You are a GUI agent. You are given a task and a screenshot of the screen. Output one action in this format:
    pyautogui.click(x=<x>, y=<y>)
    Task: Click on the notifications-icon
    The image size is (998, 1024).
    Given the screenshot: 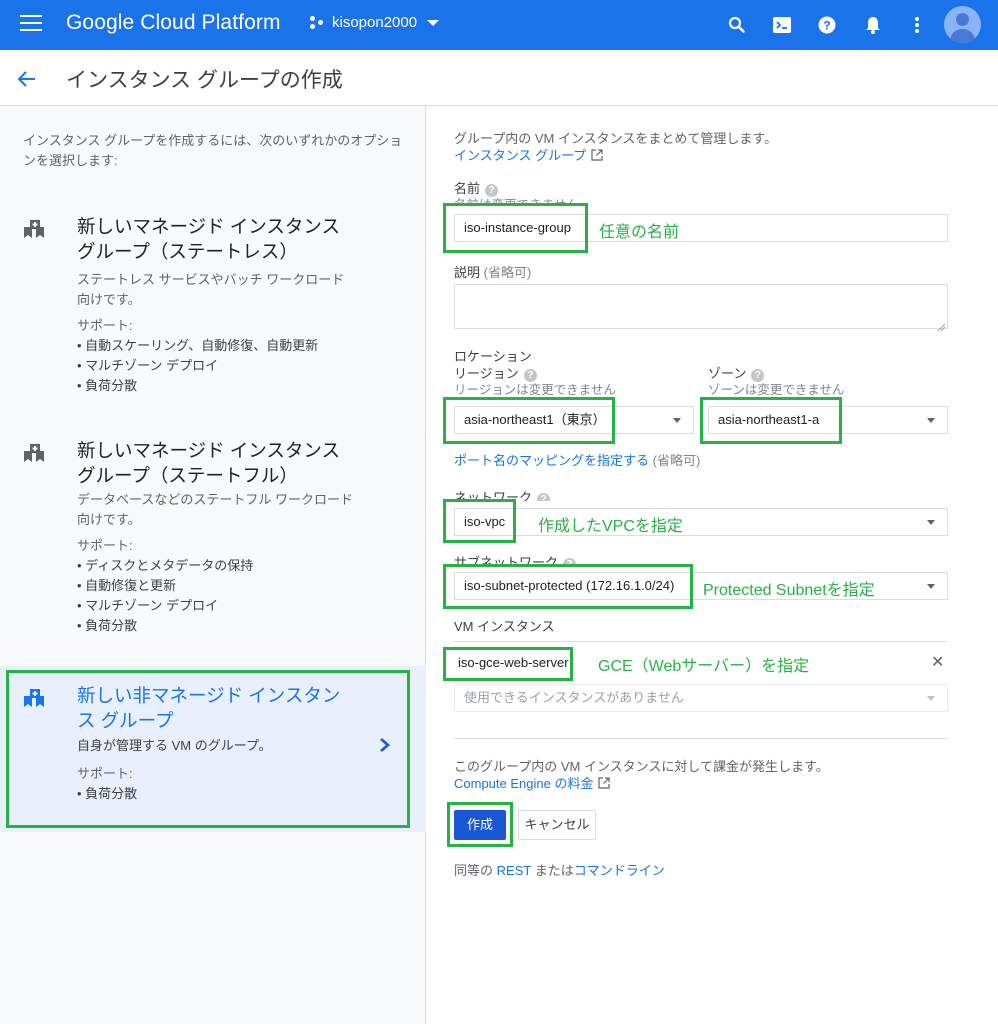 What is the action you would take?
    pyautogui.click(x=873, y=25)
    